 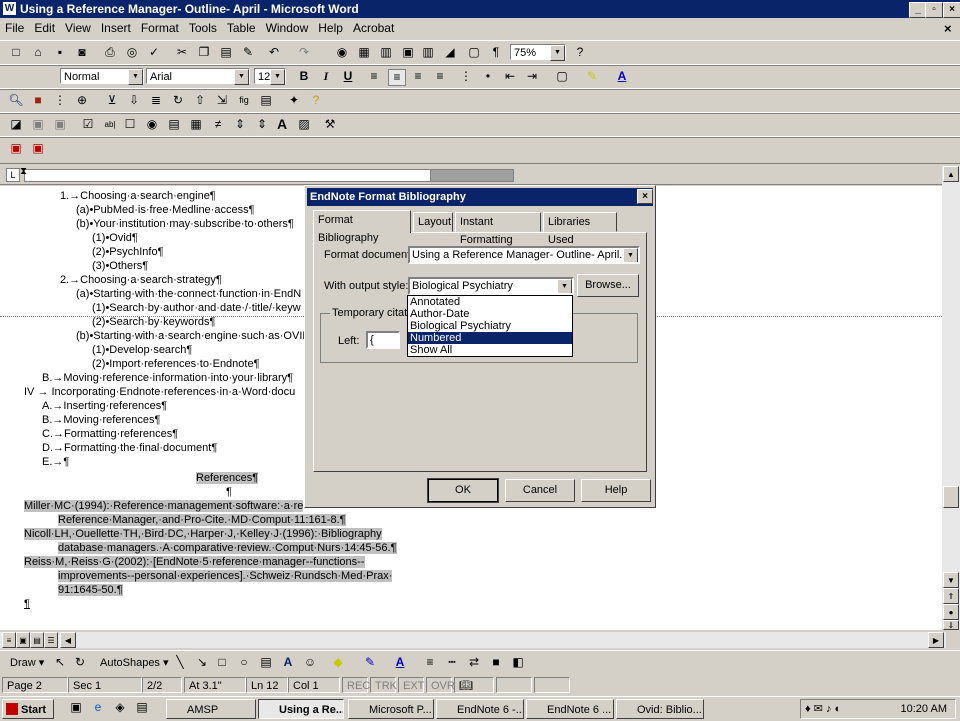 I want to click on dash-style-icon: ┅, so click(x=452, y=662).